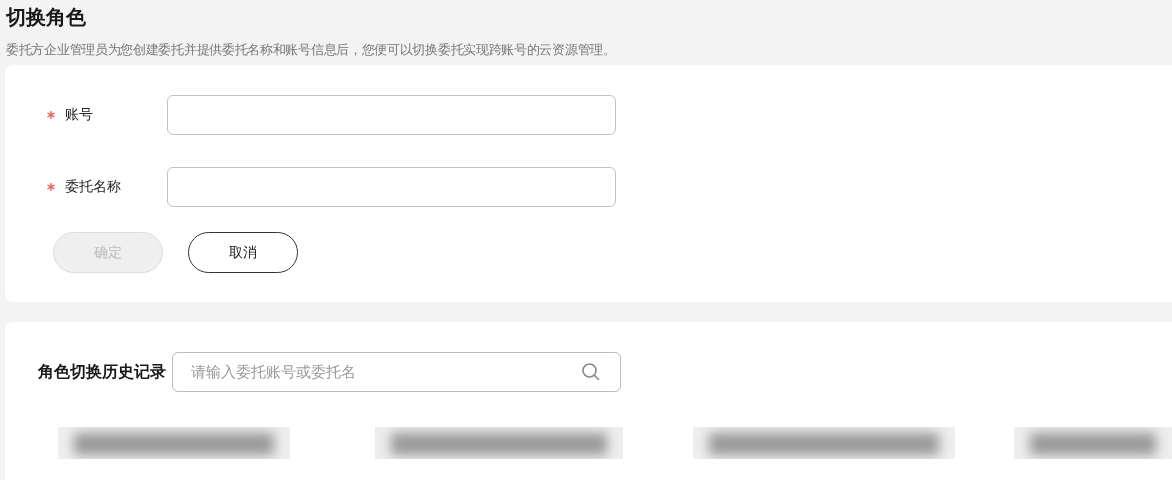  Describe the element at coordinates (79, 115) in the screenshot. I see `field-label: 账号` at that location.